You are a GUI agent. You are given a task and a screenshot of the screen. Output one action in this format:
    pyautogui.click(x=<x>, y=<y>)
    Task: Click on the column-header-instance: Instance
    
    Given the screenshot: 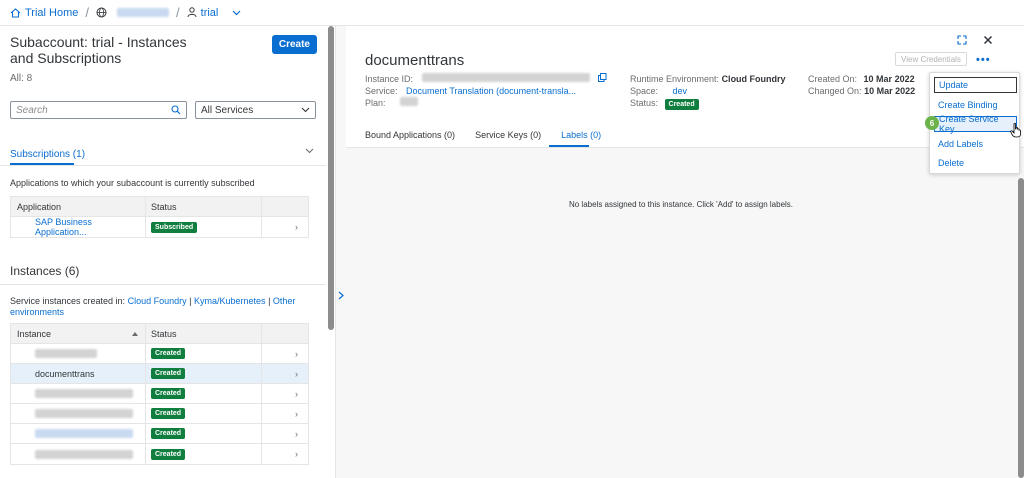 What is the action you would take?
    pyautogui.click(x=78, y=333)
    